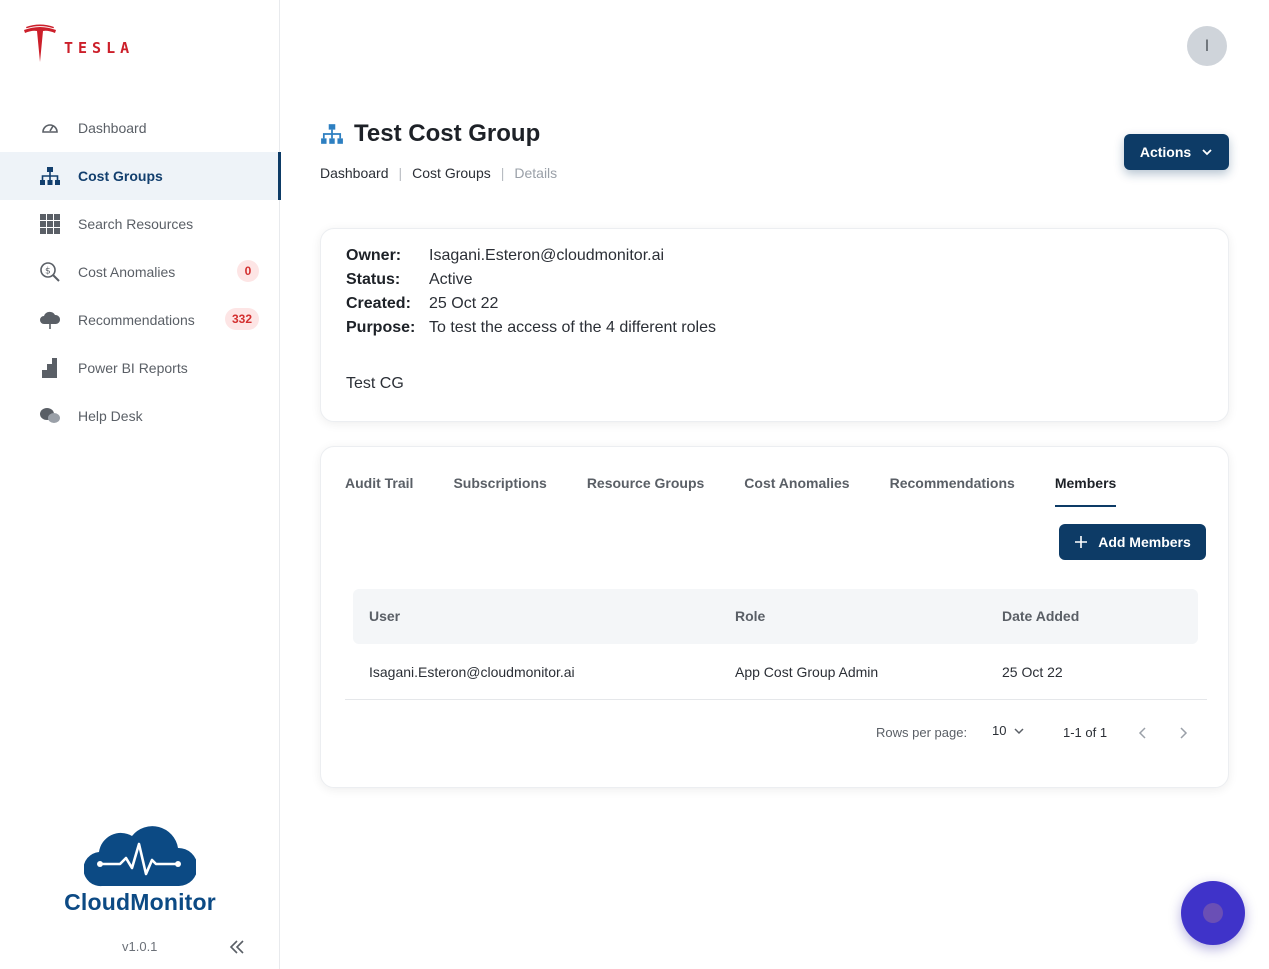  What do you see at coordinates (112, 128) in the screenshot?
I see `sidebar-item-label: Dashboard` at bounding box center [112, 128].